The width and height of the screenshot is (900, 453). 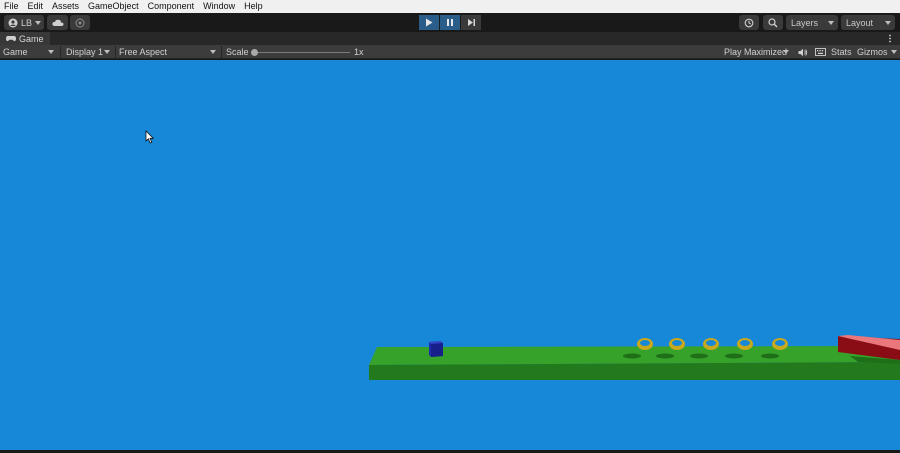 I want to click on ground-platform, so click(x=634, y=363).